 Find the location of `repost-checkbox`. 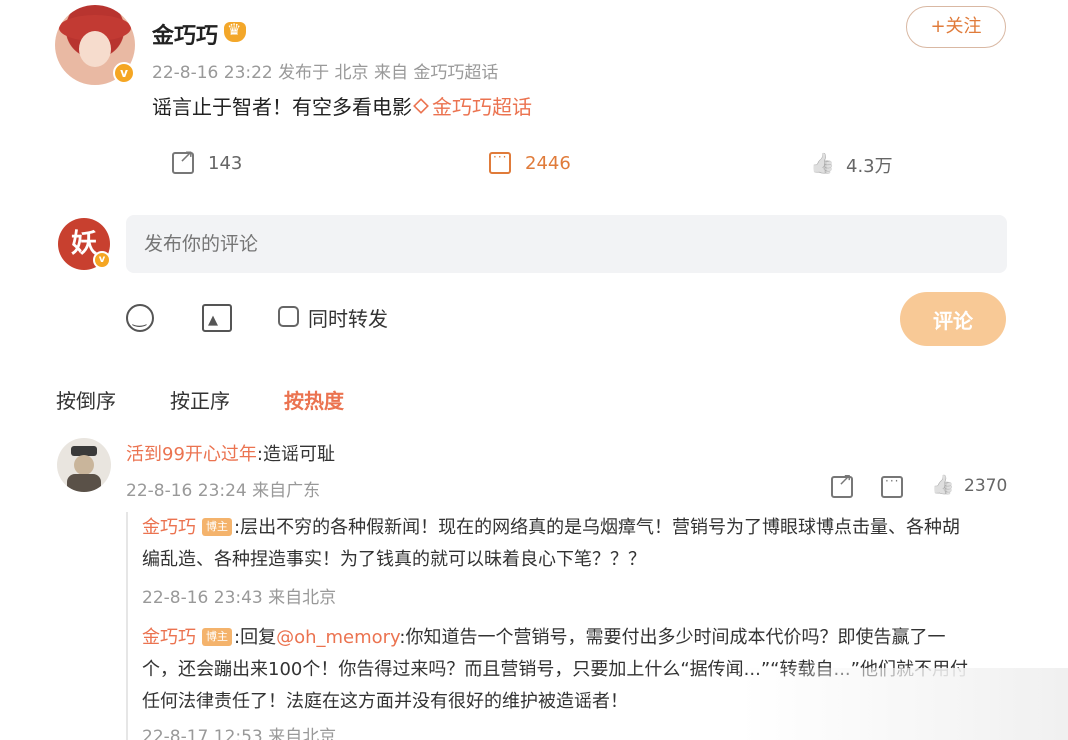

repost-checkbox is located at coordinates (288, 316).